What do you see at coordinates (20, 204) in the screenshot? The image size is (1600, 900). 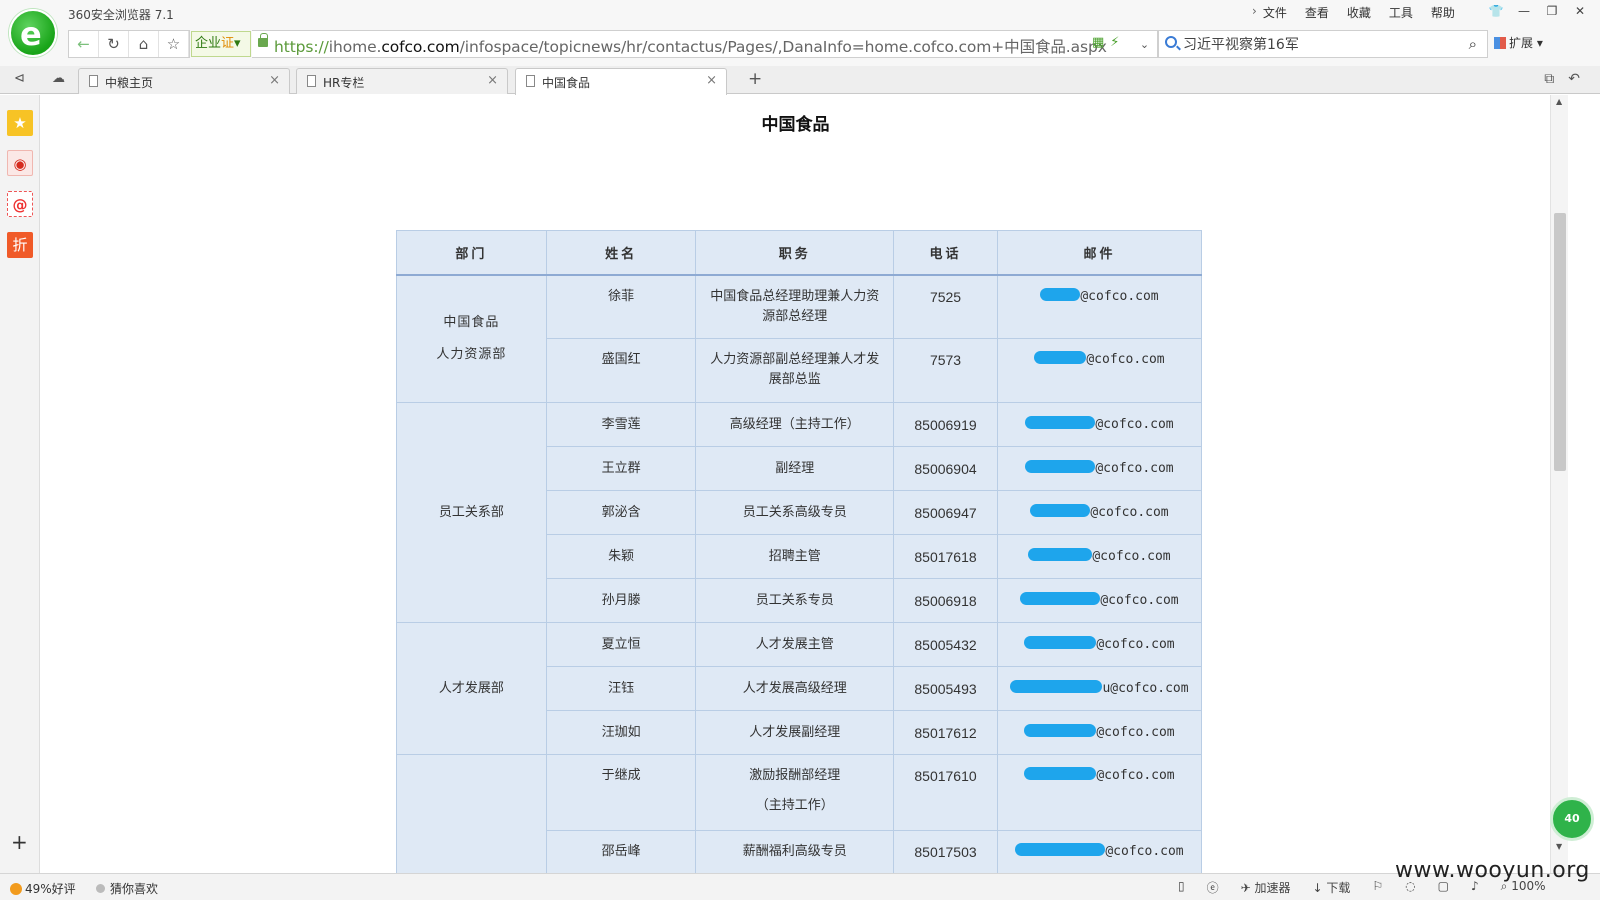 I see `mail-icon: @` at bounding box center [20, 204].